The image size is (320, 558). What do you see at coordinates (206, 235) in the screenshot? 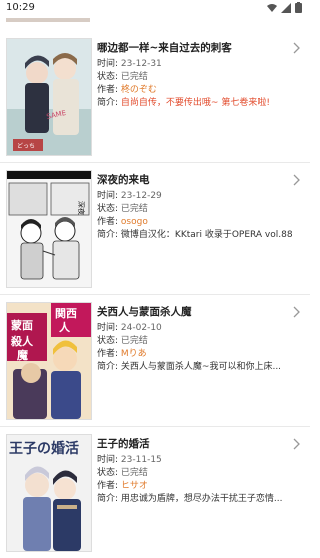
I see `intro-text: 微博自汉化：KKtari 收录于OPERA vol.88` at bounding box center [206, 235].